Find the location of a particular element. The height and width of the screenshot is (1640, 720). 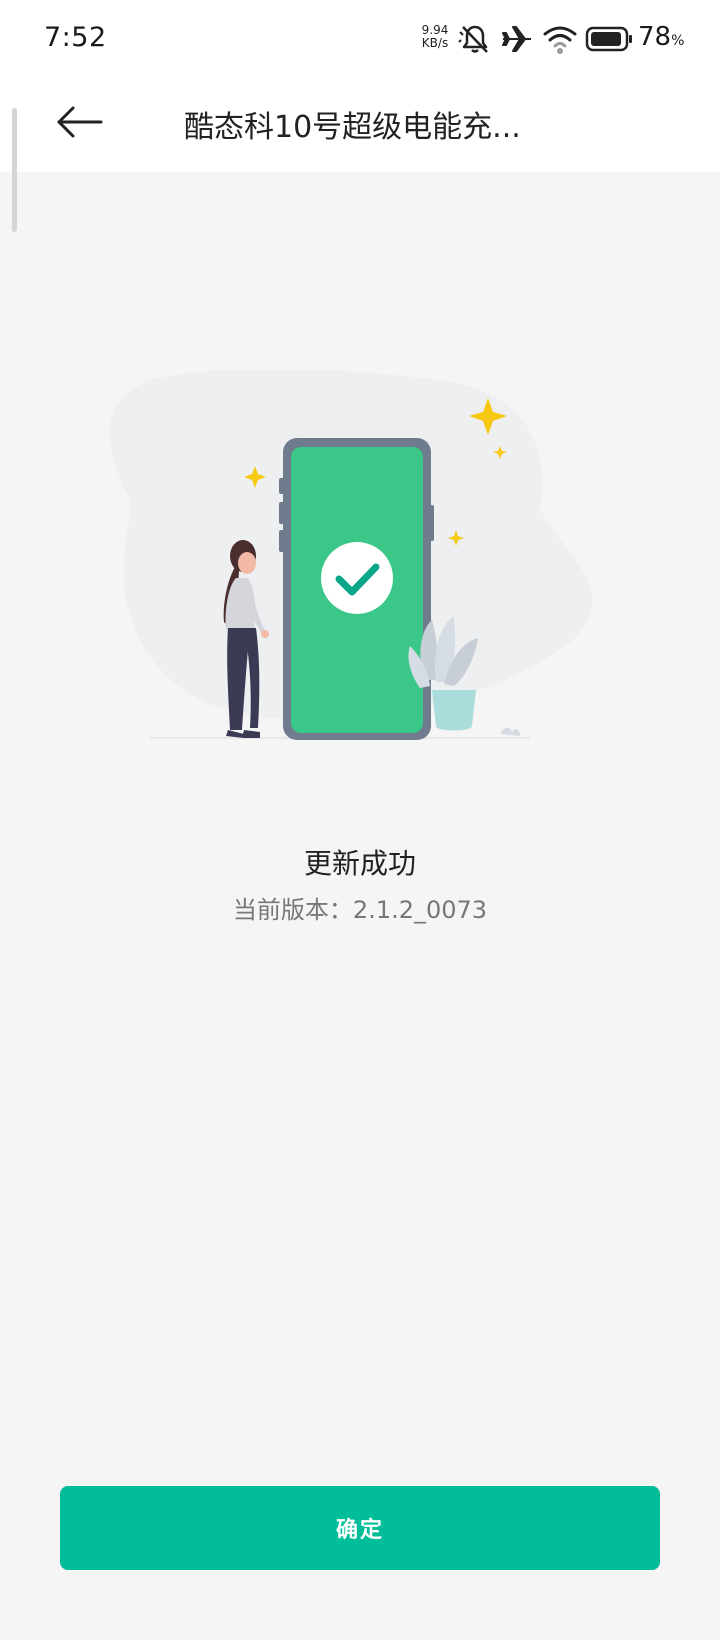

back-button is located at coordinates (79, 124).